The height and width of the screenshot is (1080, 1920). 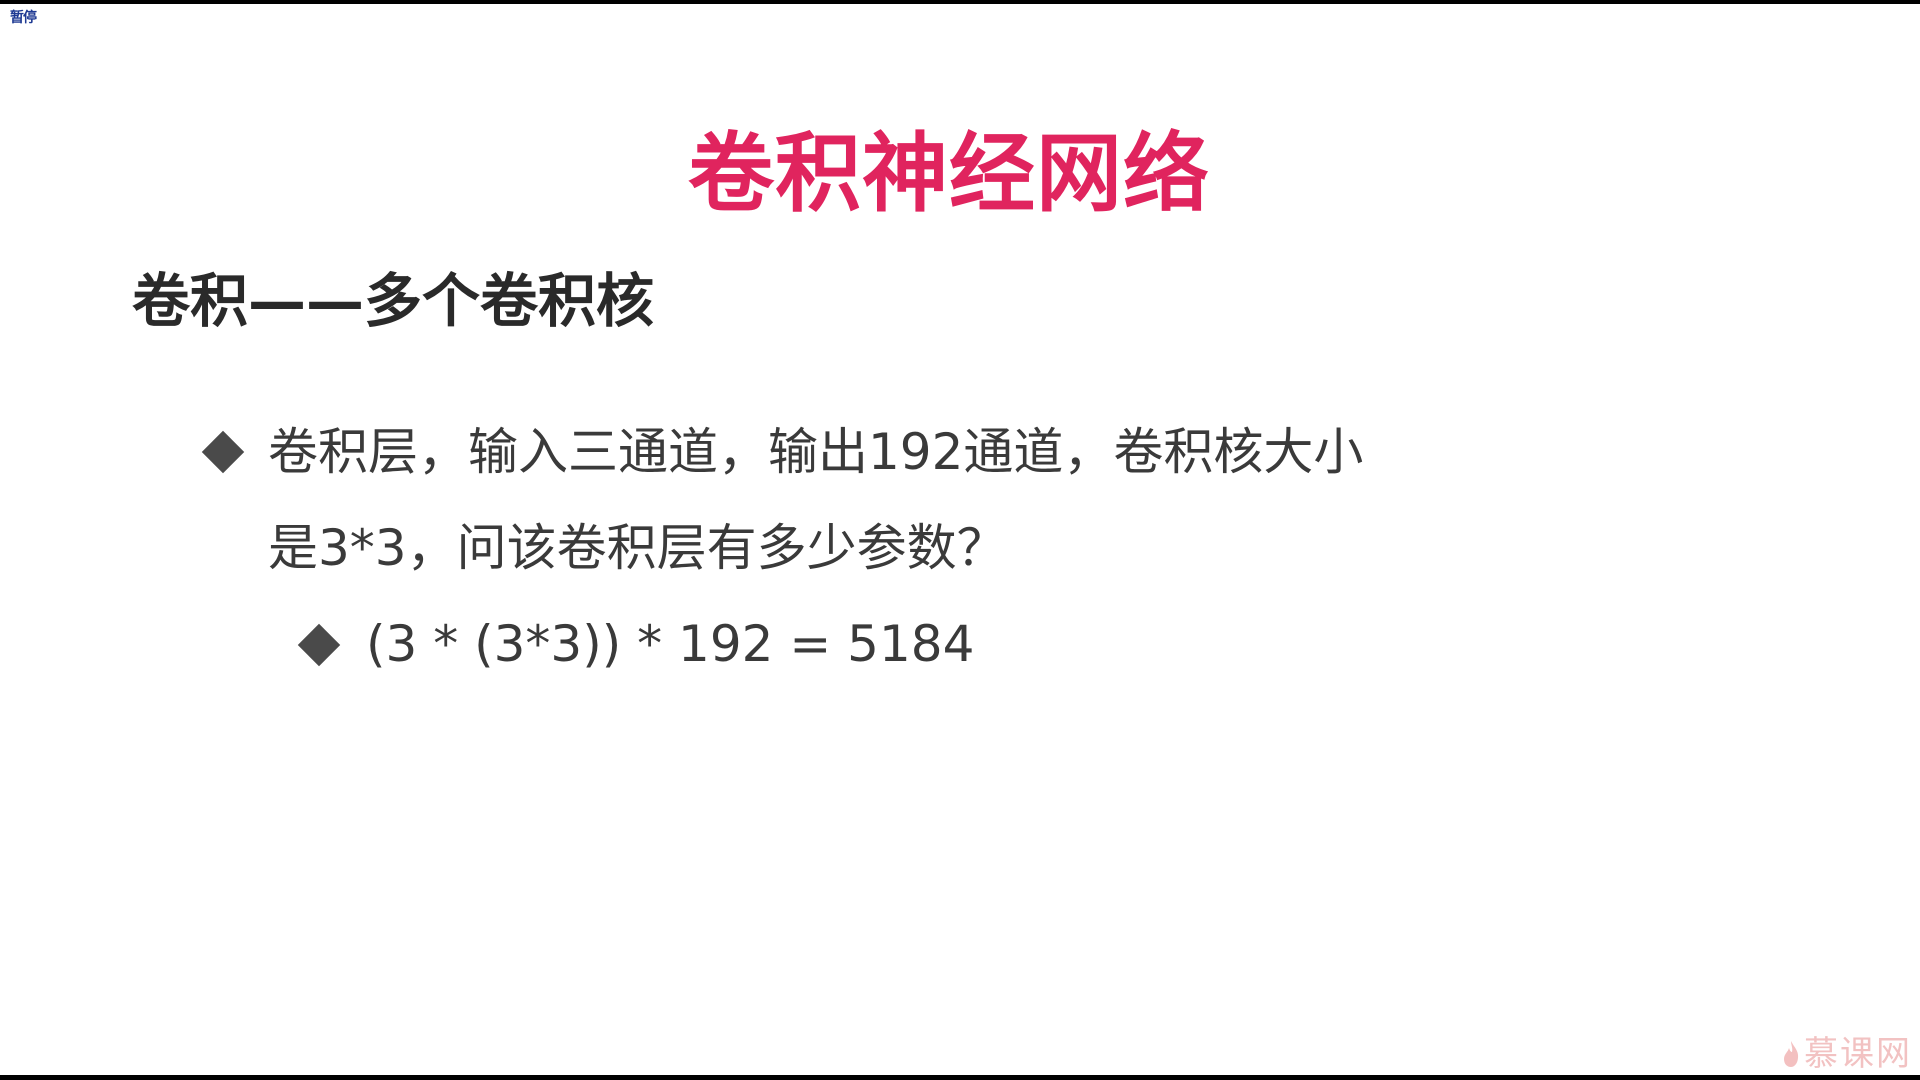 What do you see at coordinates (816, 452) in the screenshot?
I see `bullet-question-line1: 卷积层，输入三通道，输出192通道，卷积核大小` at bounding box center [816, 452].